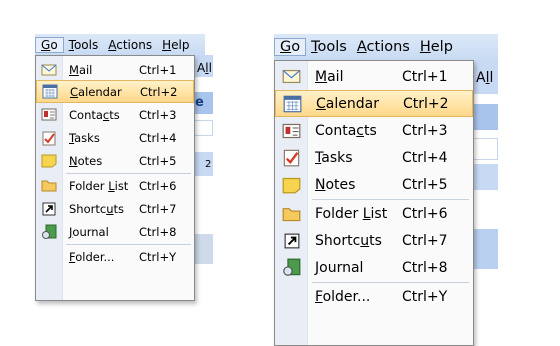 The image size is (560, 346). Describe the element at coordinates (485, 117) in the screenshot. I see `app-header-background` at that location.